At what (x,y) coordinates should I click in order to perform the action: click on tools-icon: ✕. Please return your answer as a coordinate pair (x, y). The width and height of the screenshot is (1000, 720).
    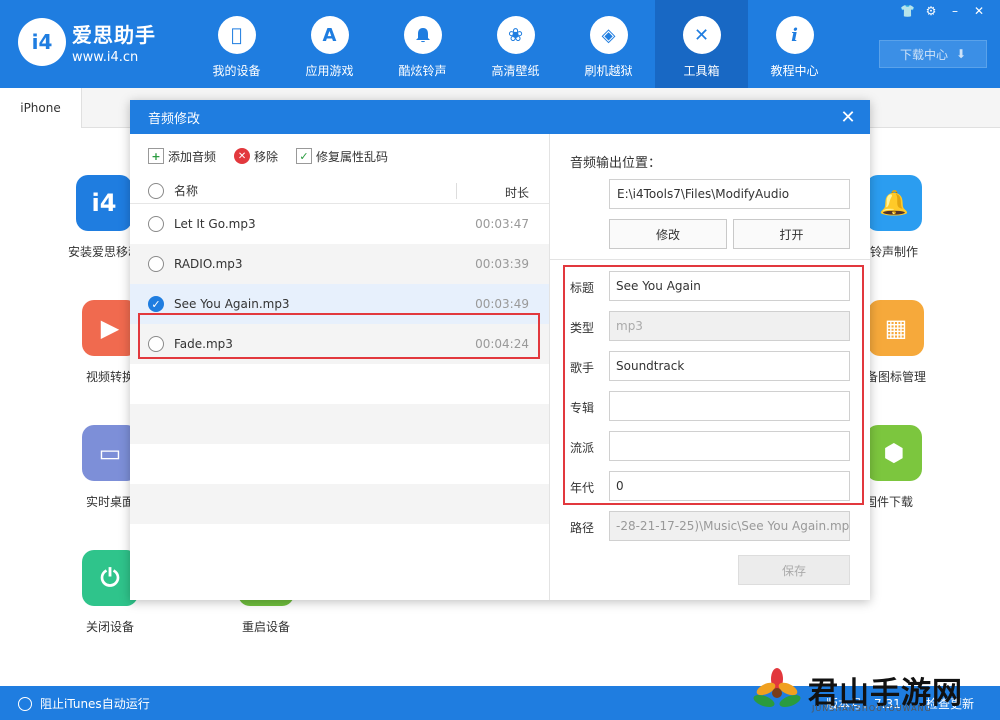
    Looking at the image, I should click on (701, 35).